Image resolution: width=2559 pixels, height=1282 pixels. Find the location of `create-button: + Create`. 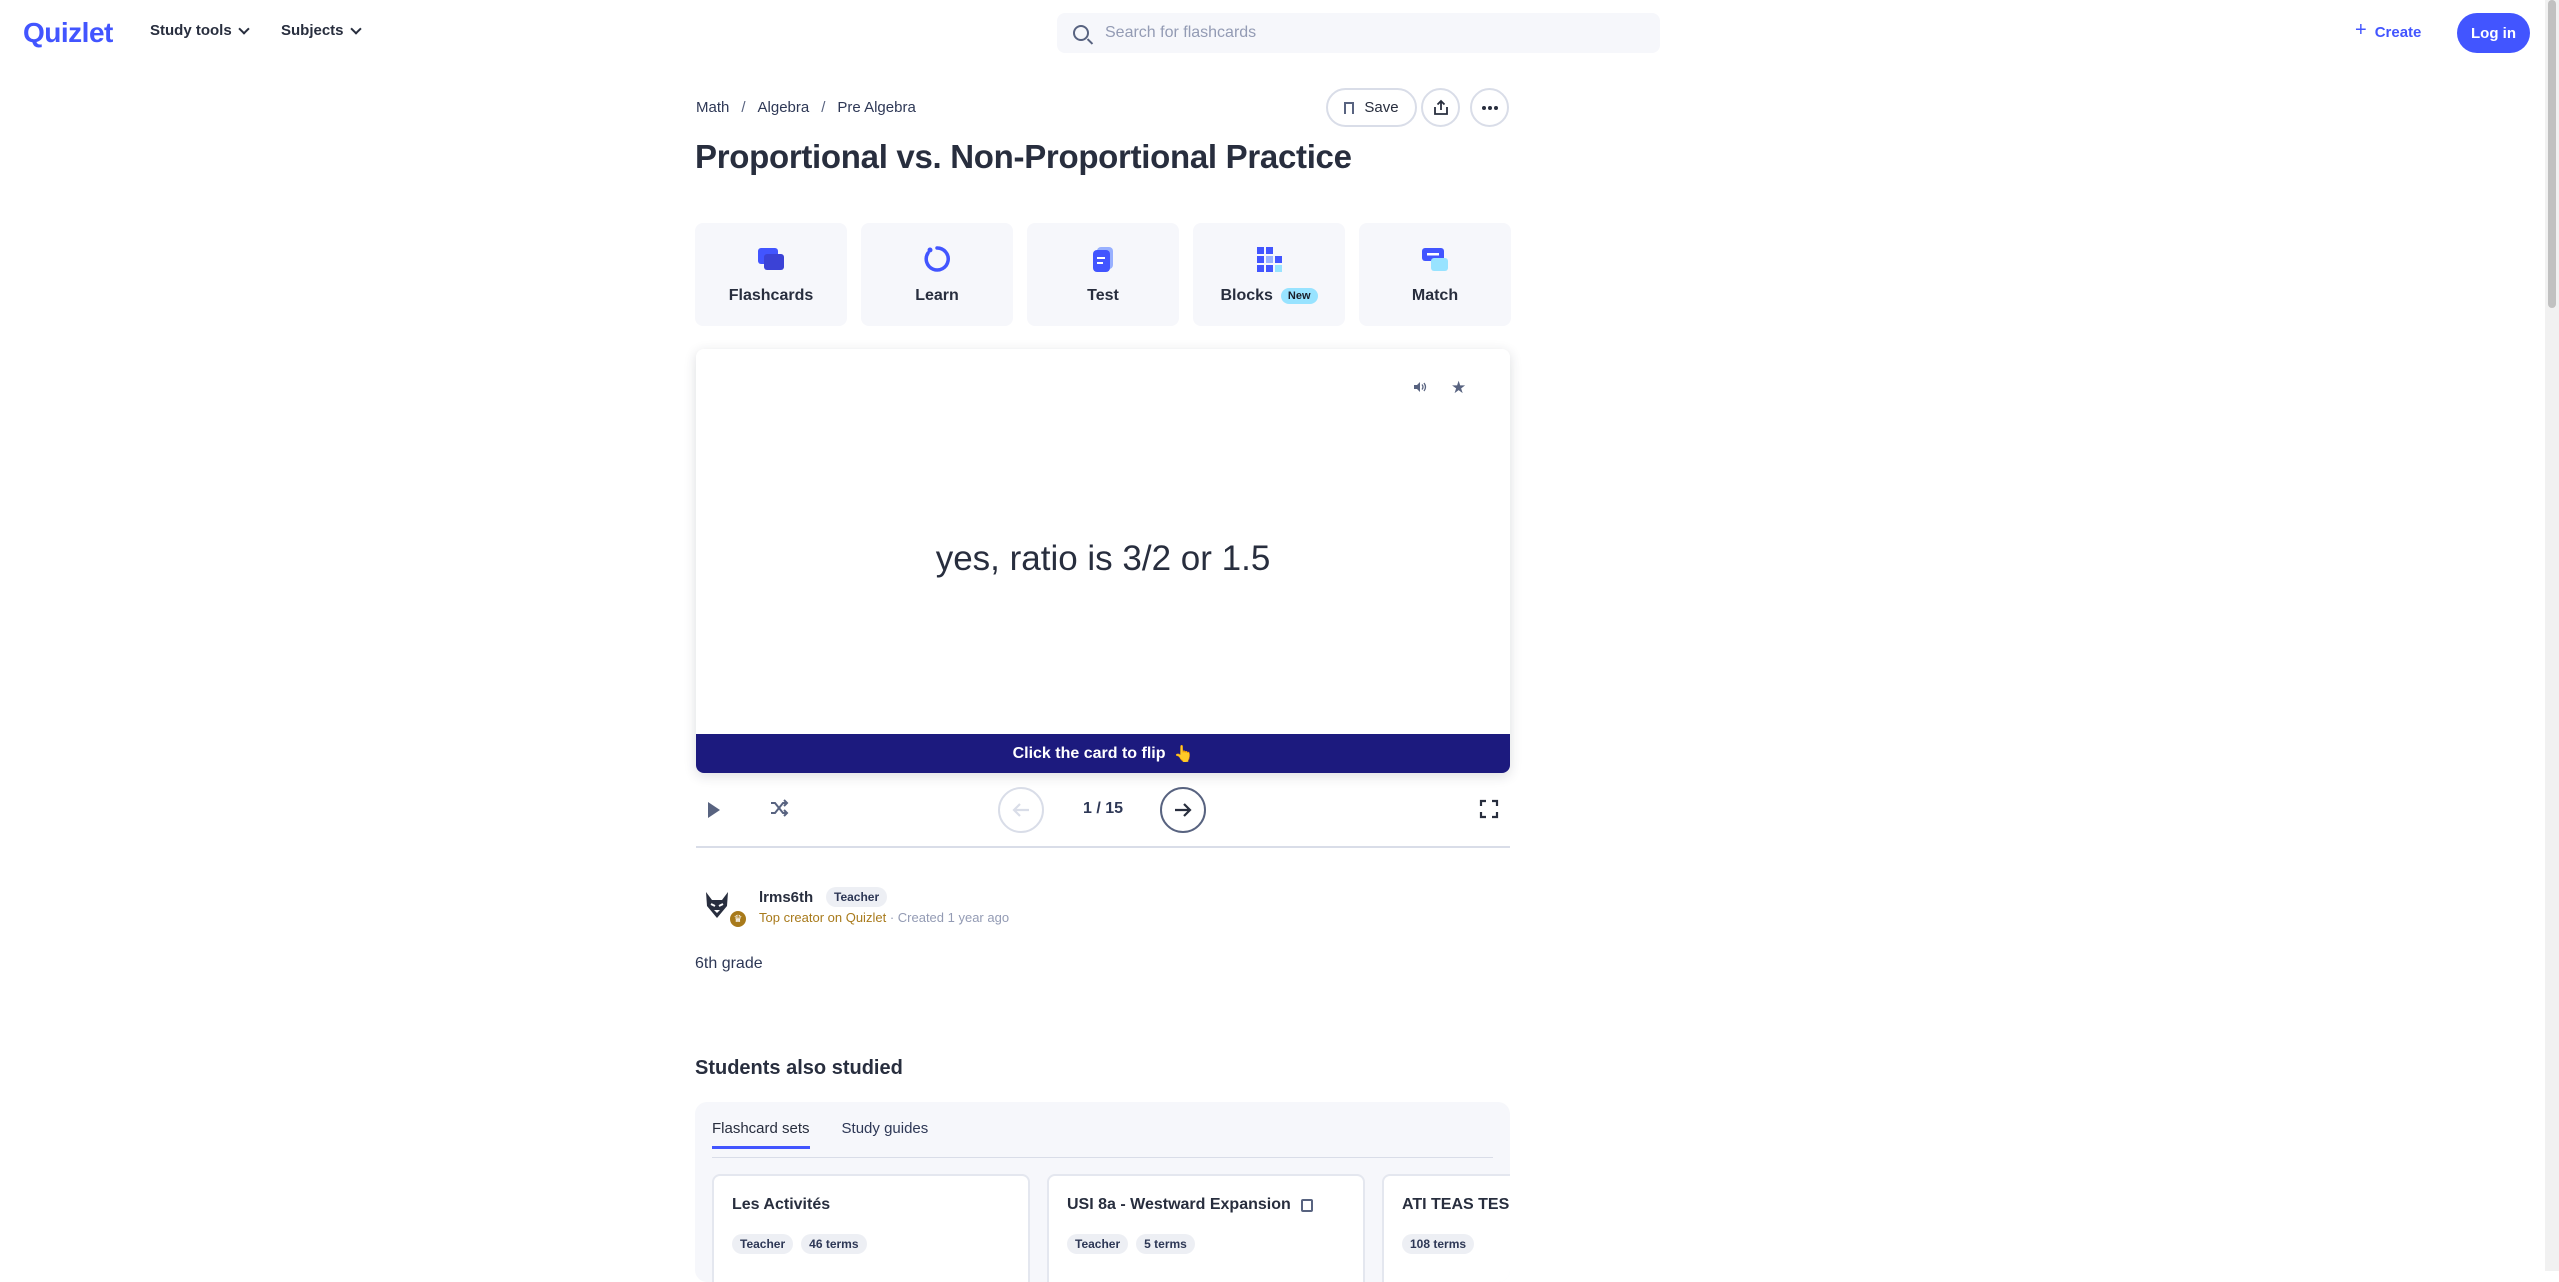

create-button: + Create is located at coordinates (2388, 30).